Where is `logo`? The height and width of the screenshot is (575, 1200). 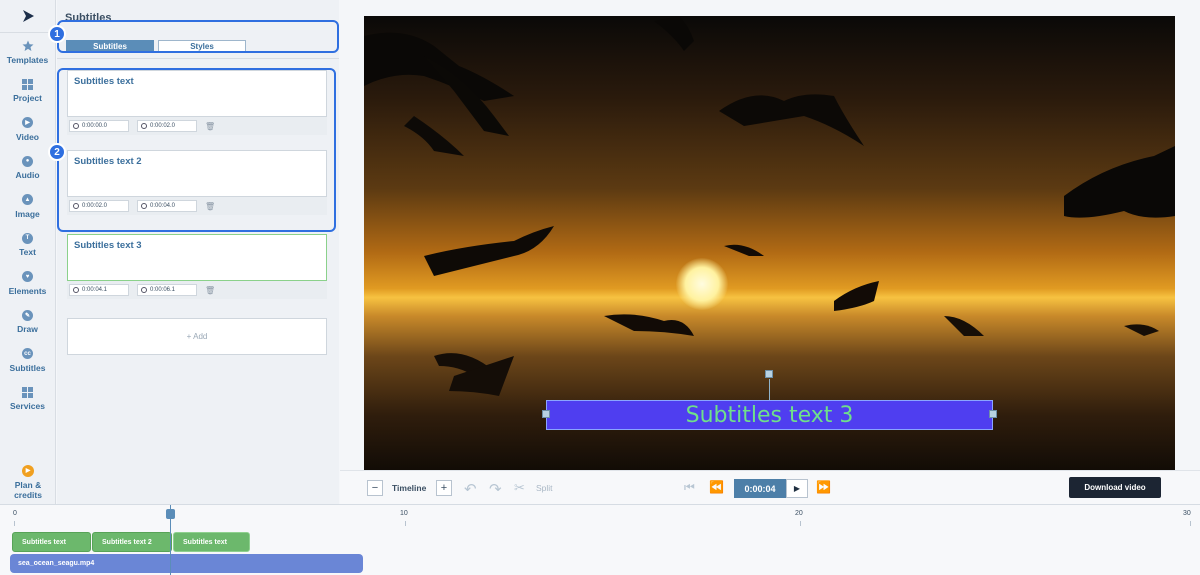
logo is located at coordinates (27, 16).